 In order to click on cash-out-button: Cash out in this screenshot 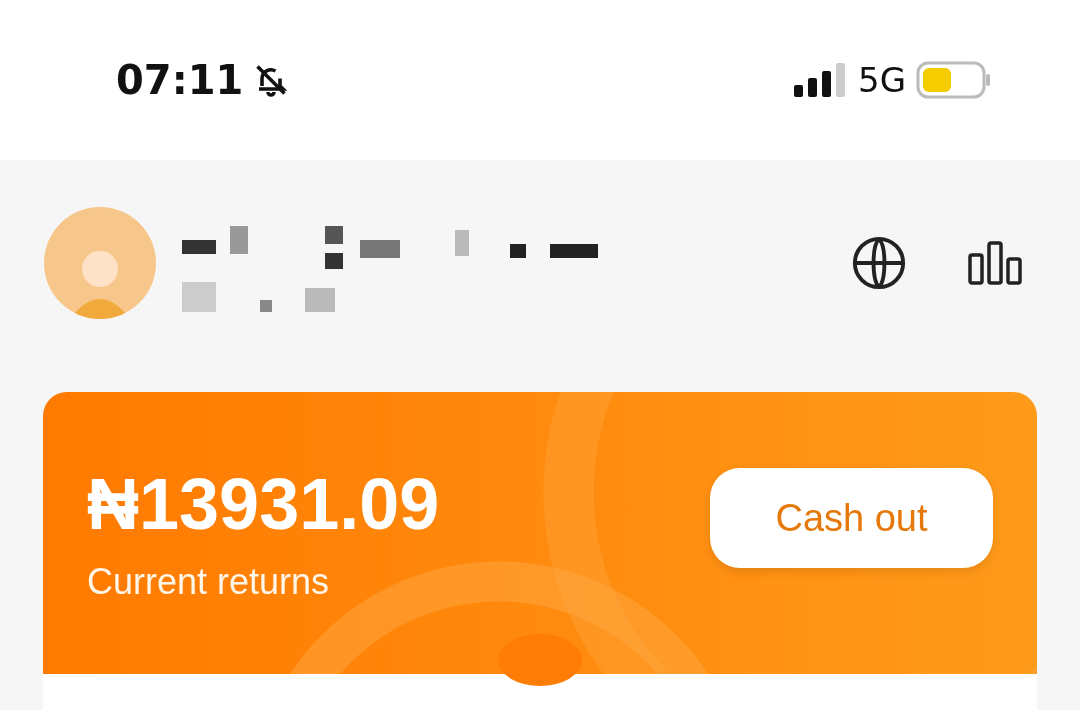, I will do `click(851, 518)`.